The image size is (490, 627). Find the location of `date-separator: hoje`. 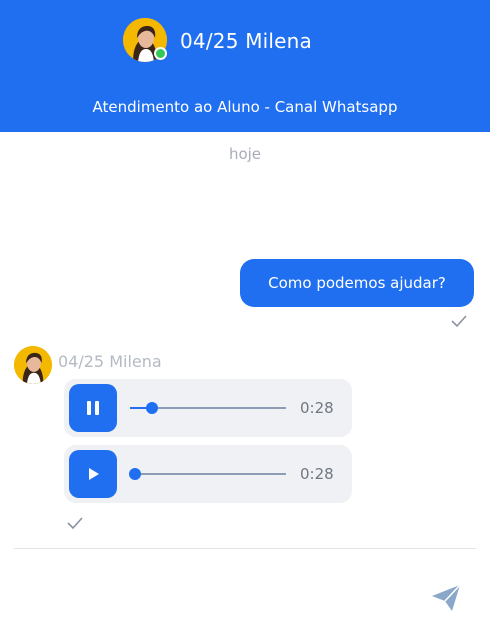

date-separator: hoje is located at coordinates (245, 154).